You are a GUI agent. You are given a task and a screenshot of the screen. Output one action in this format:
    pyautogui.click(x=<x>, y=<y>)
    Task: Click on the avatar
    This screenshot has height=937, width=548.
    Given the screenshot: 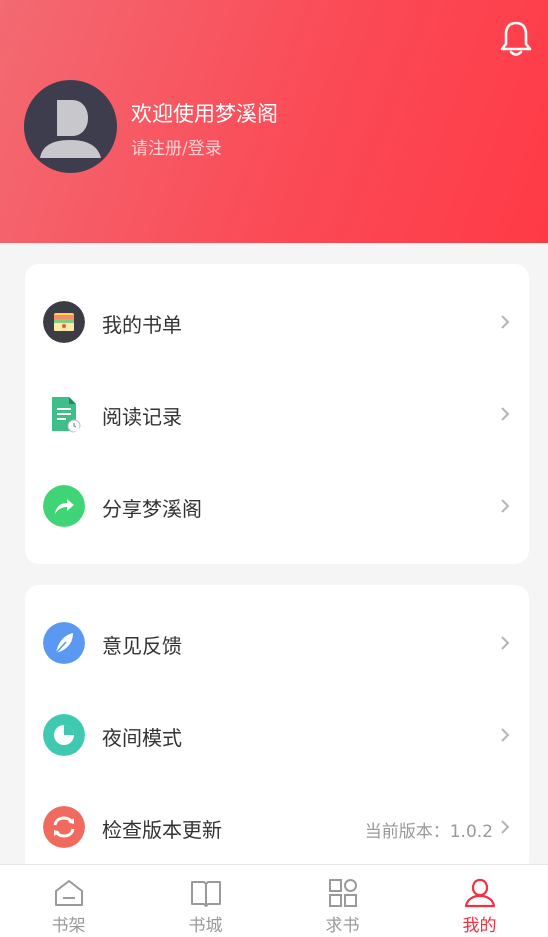 What is the action you would take?
    pyautogui.click(x=70, y=126)
    